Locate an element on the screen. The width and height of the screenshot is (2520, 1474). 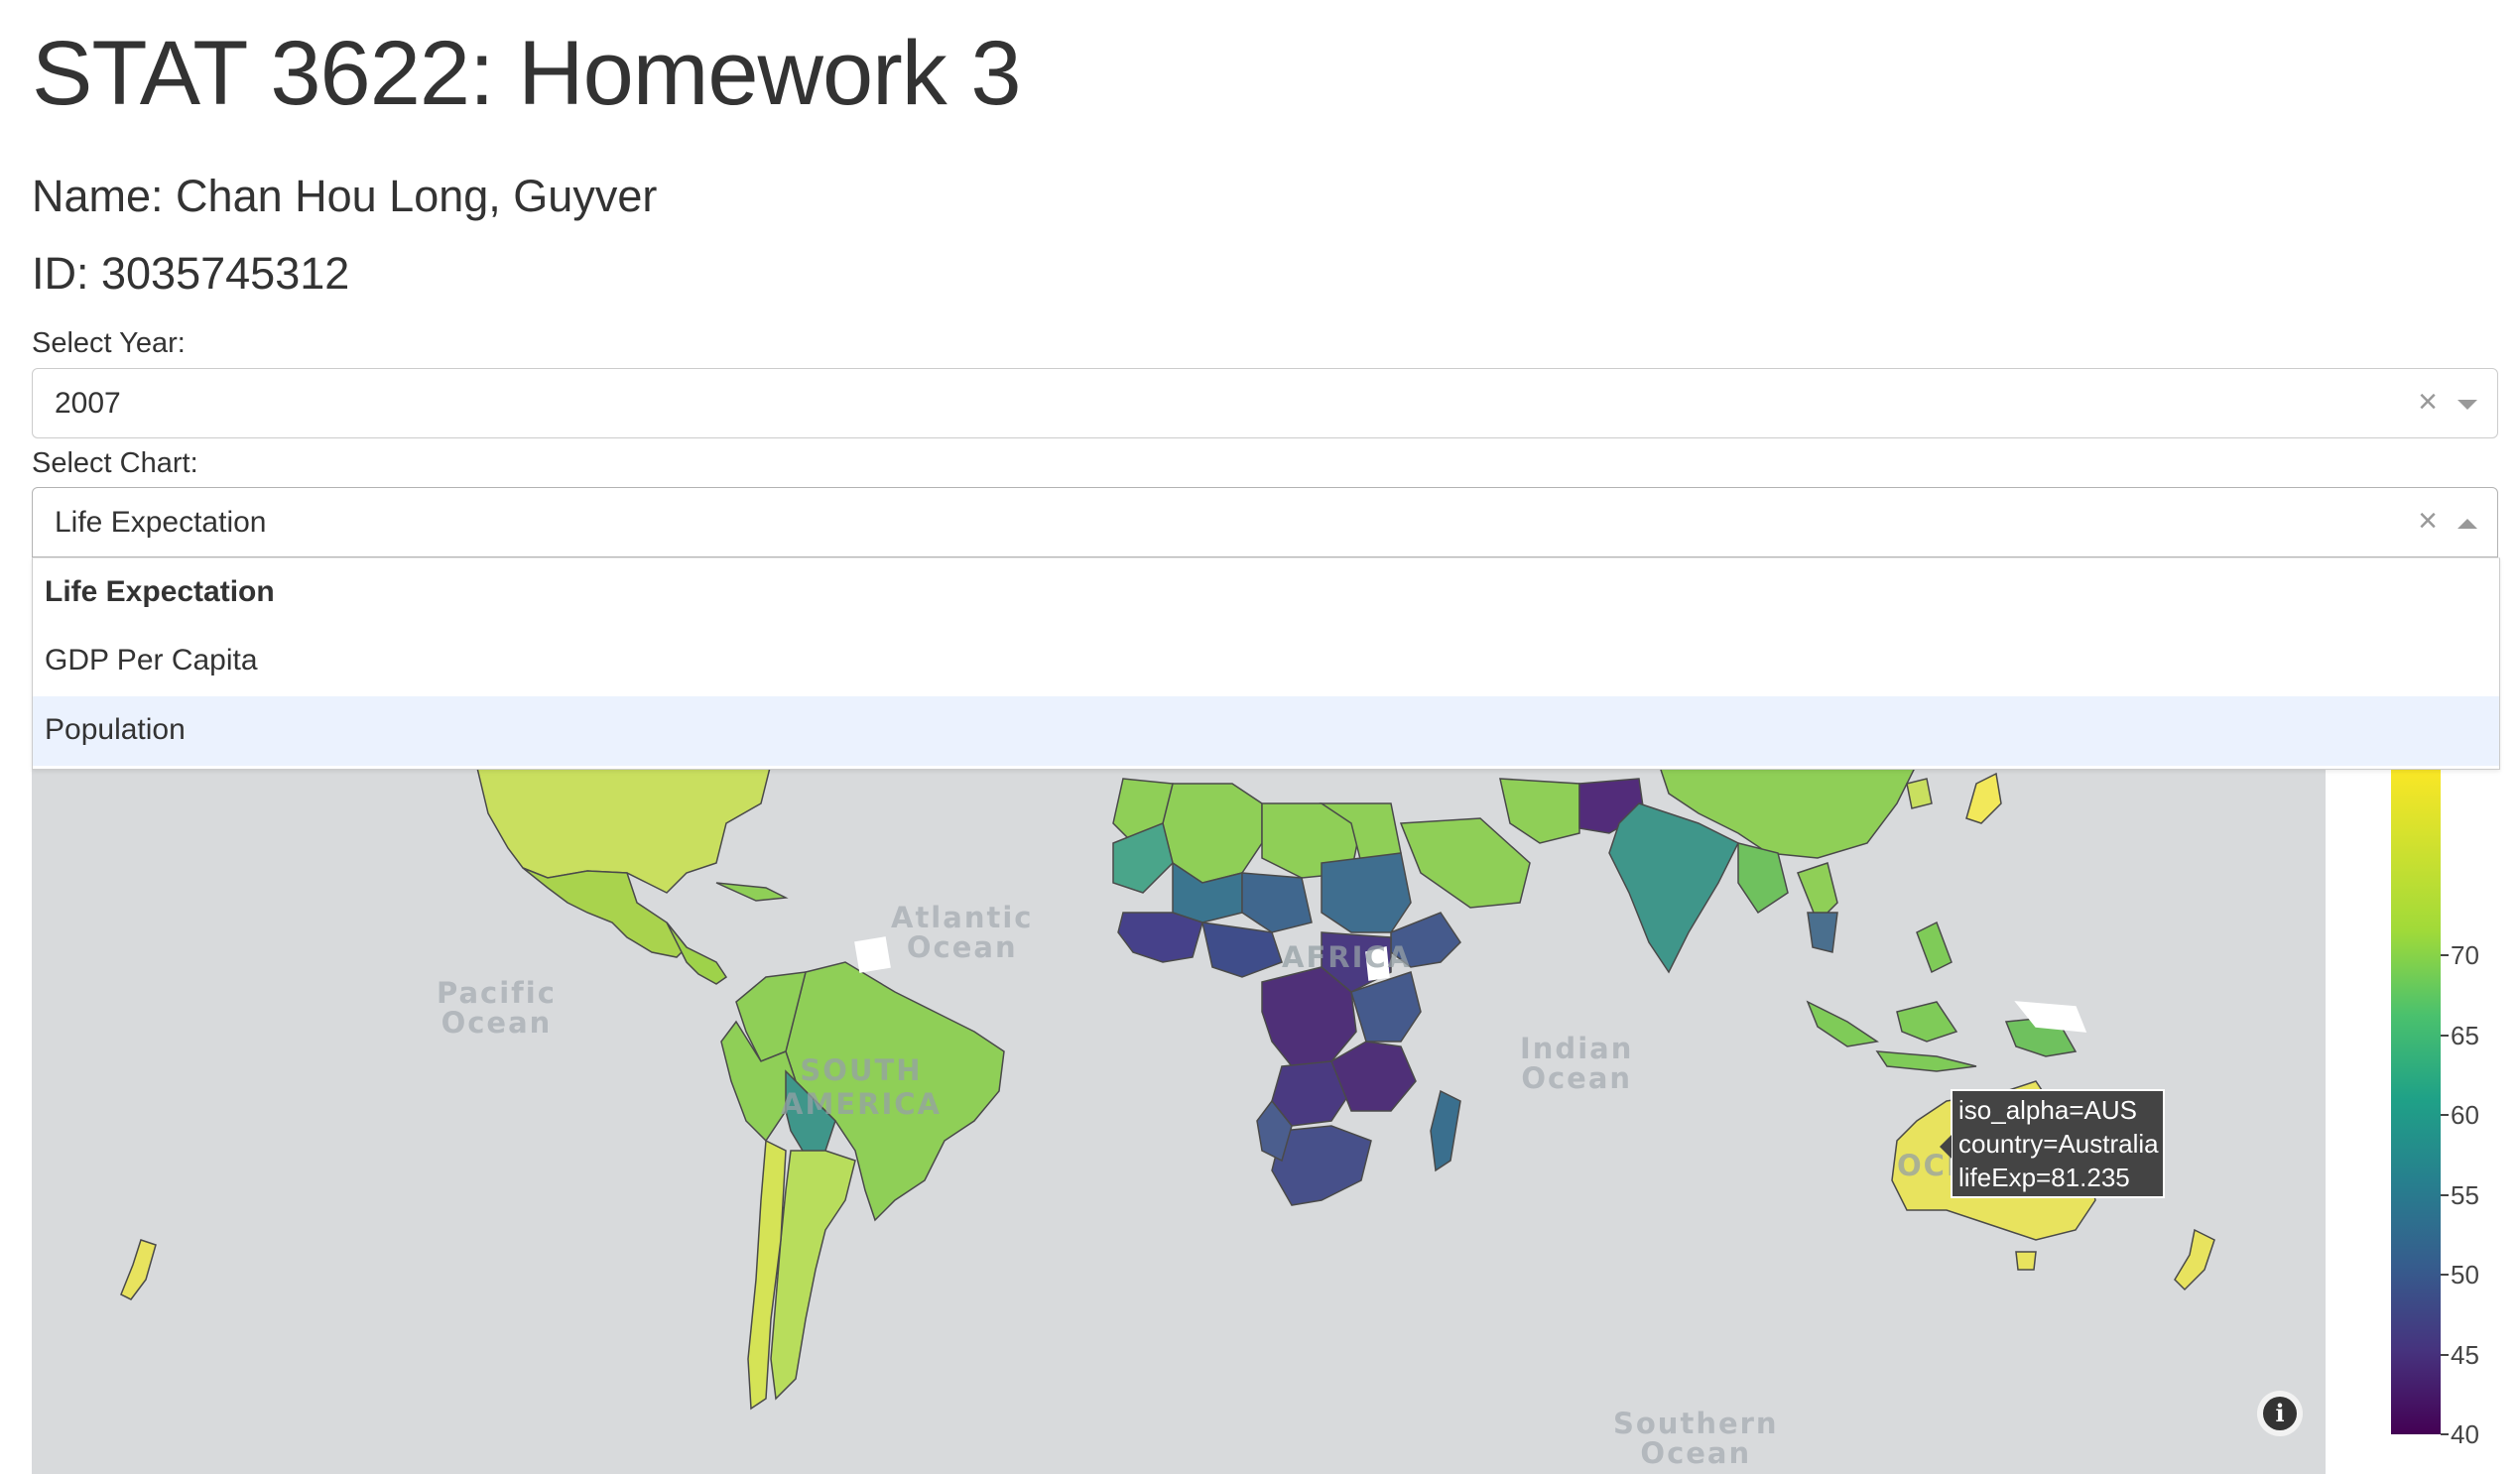
option-life-expectation: Life Expectation is located at coordinates (1266, 593).